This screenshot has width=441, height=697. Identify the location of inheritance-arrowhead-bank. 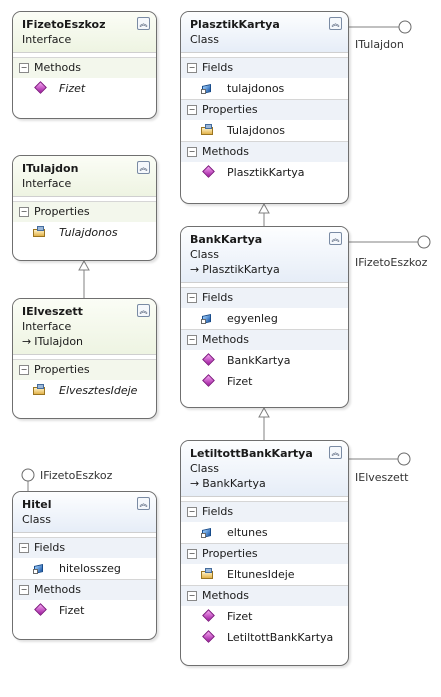
(264, 412).